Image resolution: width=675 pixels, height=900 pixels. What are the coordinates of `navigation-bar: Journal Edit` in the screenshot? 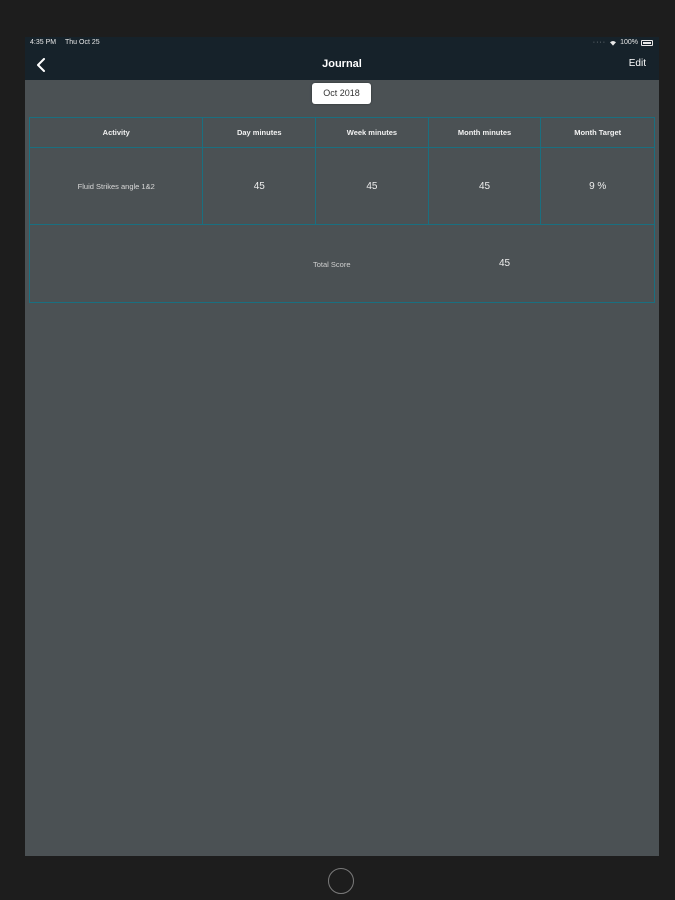 It's located at (342, 65).